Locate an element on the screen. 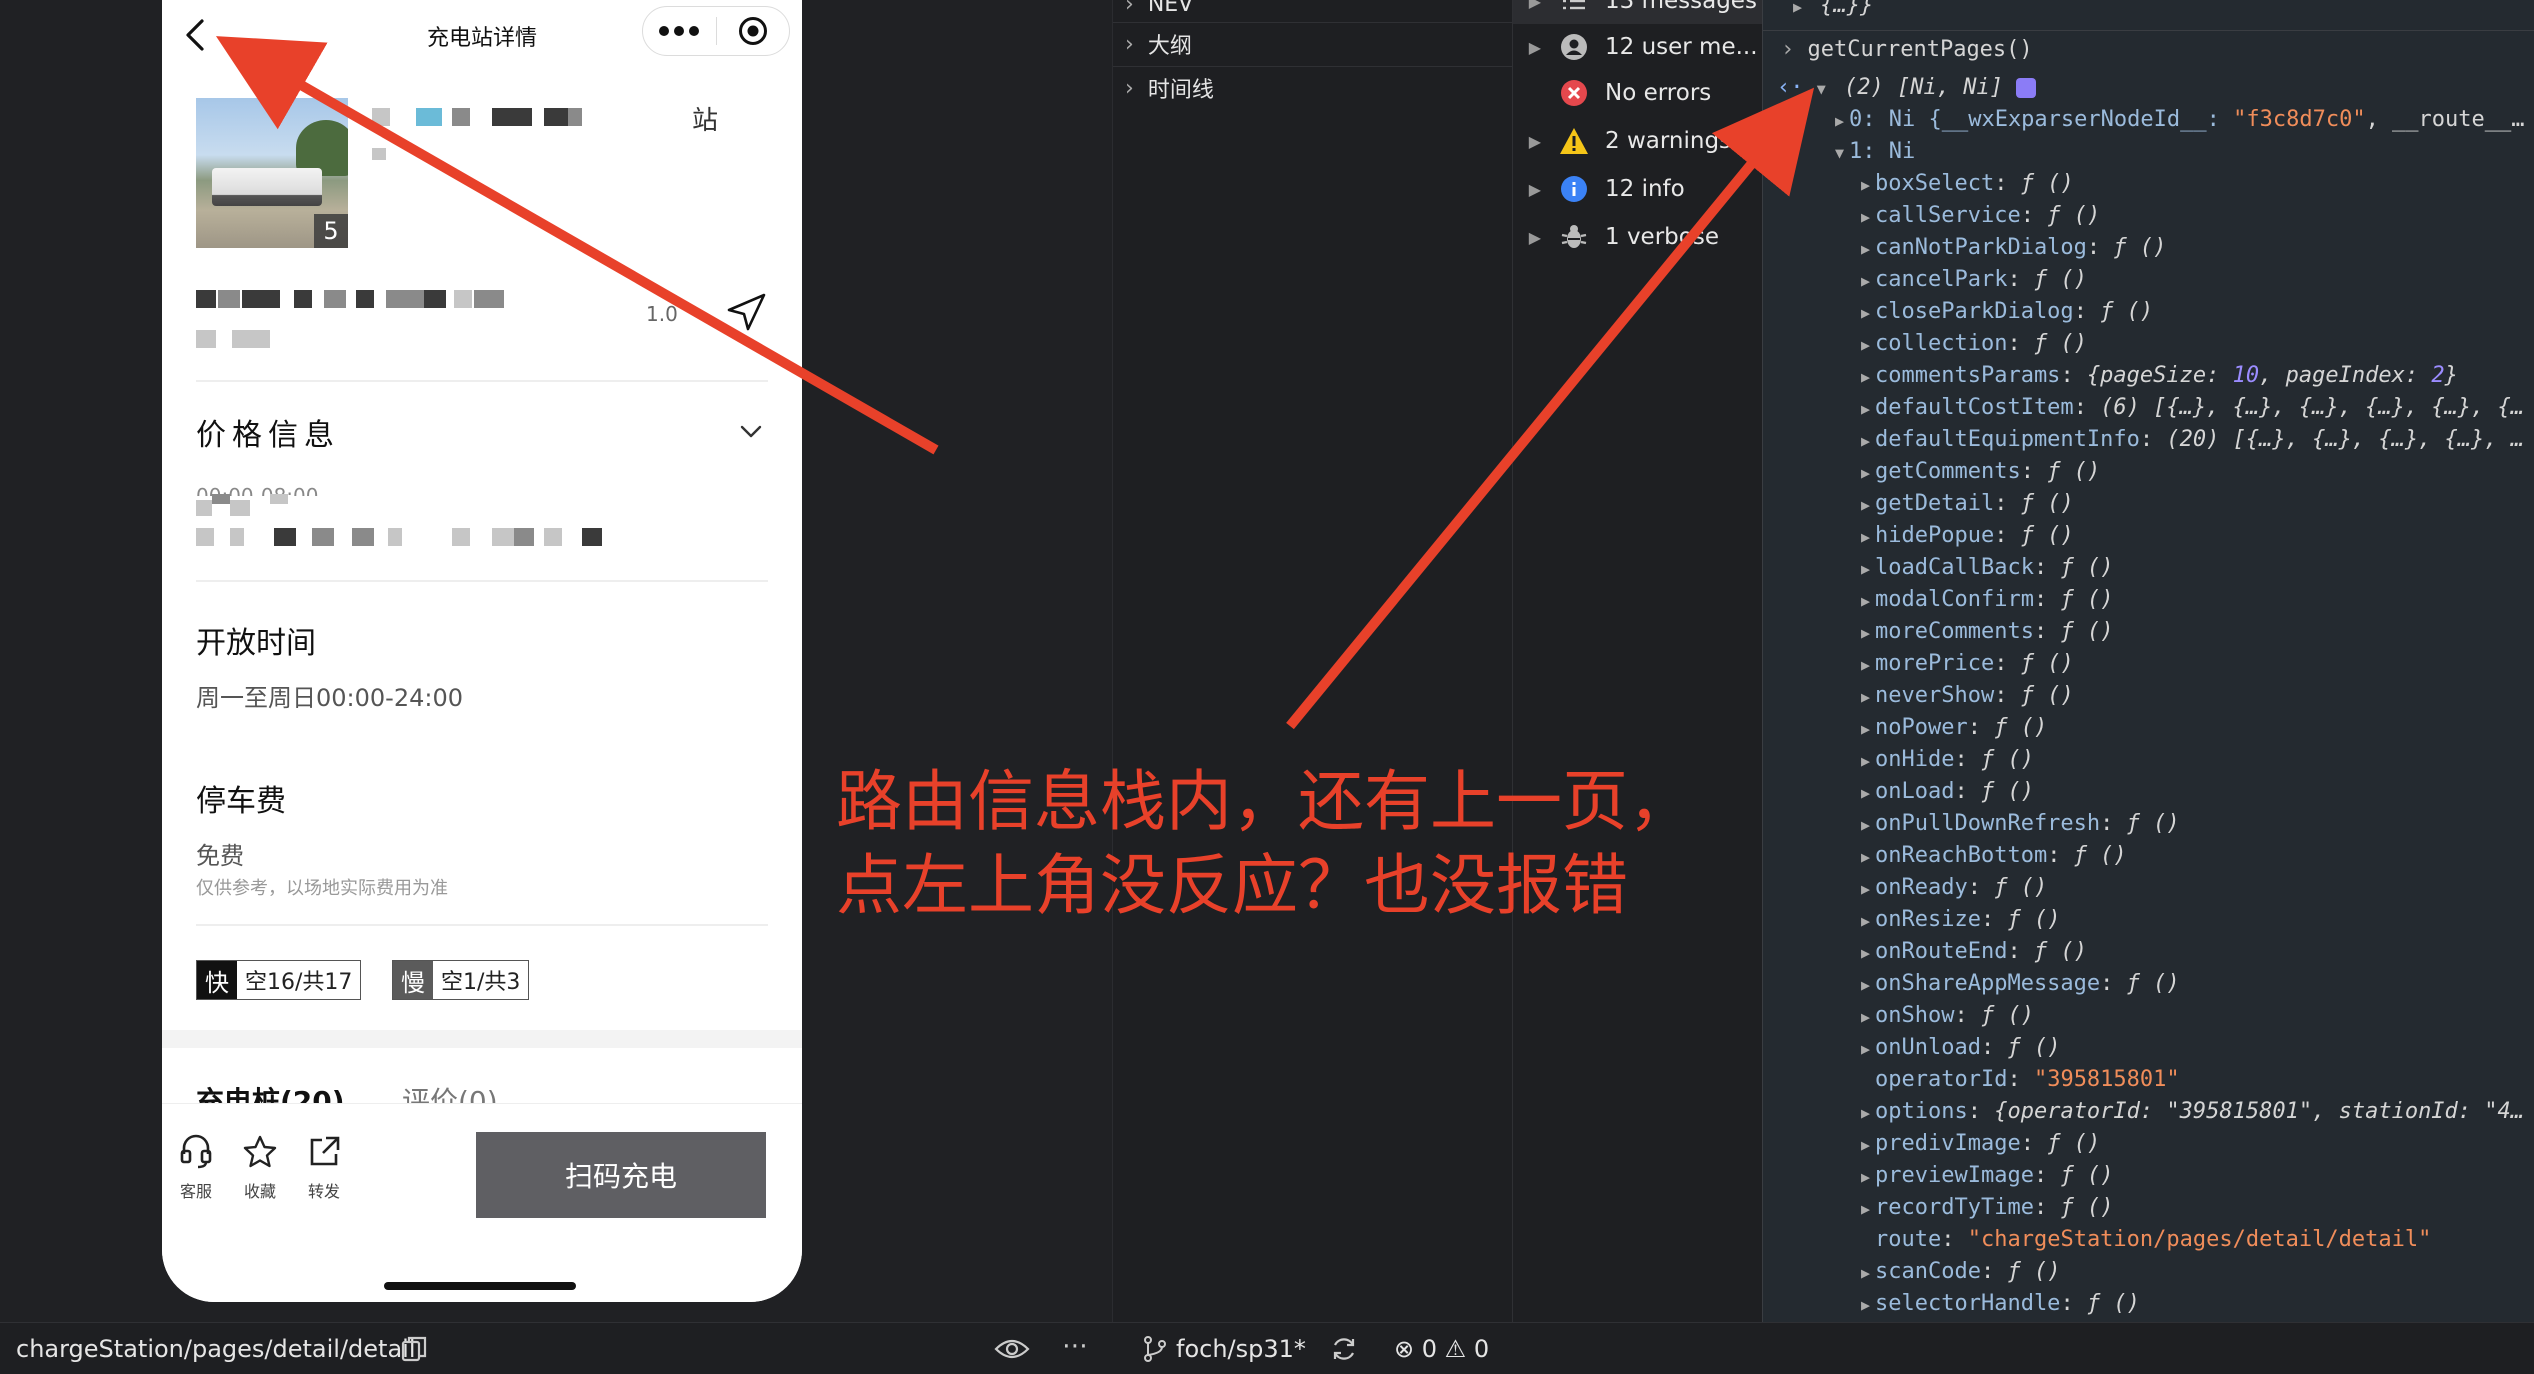 The image size is (2534, 1374). property-key: scanCode is located at coordinates (1928, 1271).